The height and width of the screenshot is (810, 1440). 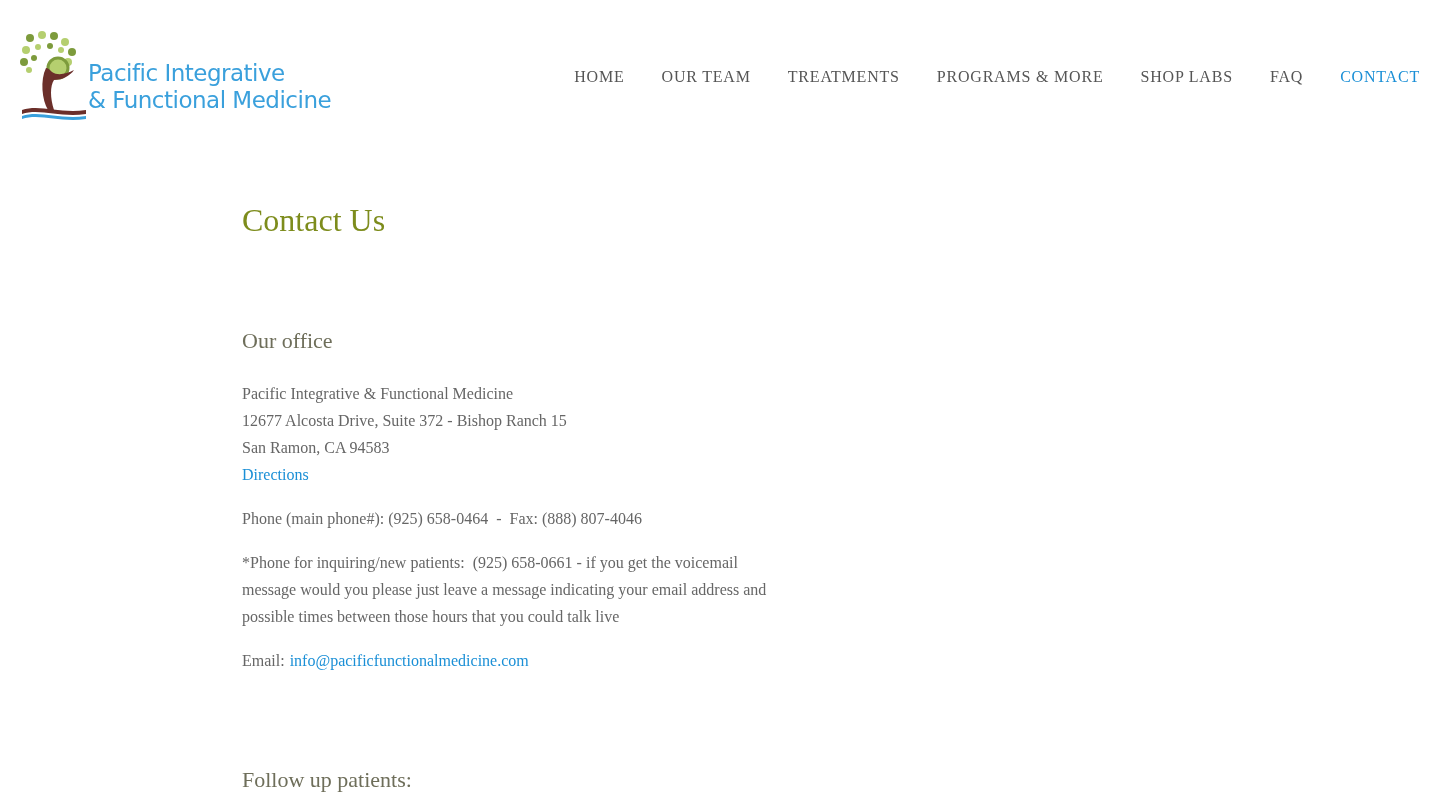 I want to click on section-heading: Our office, so click(x=288, y=341).